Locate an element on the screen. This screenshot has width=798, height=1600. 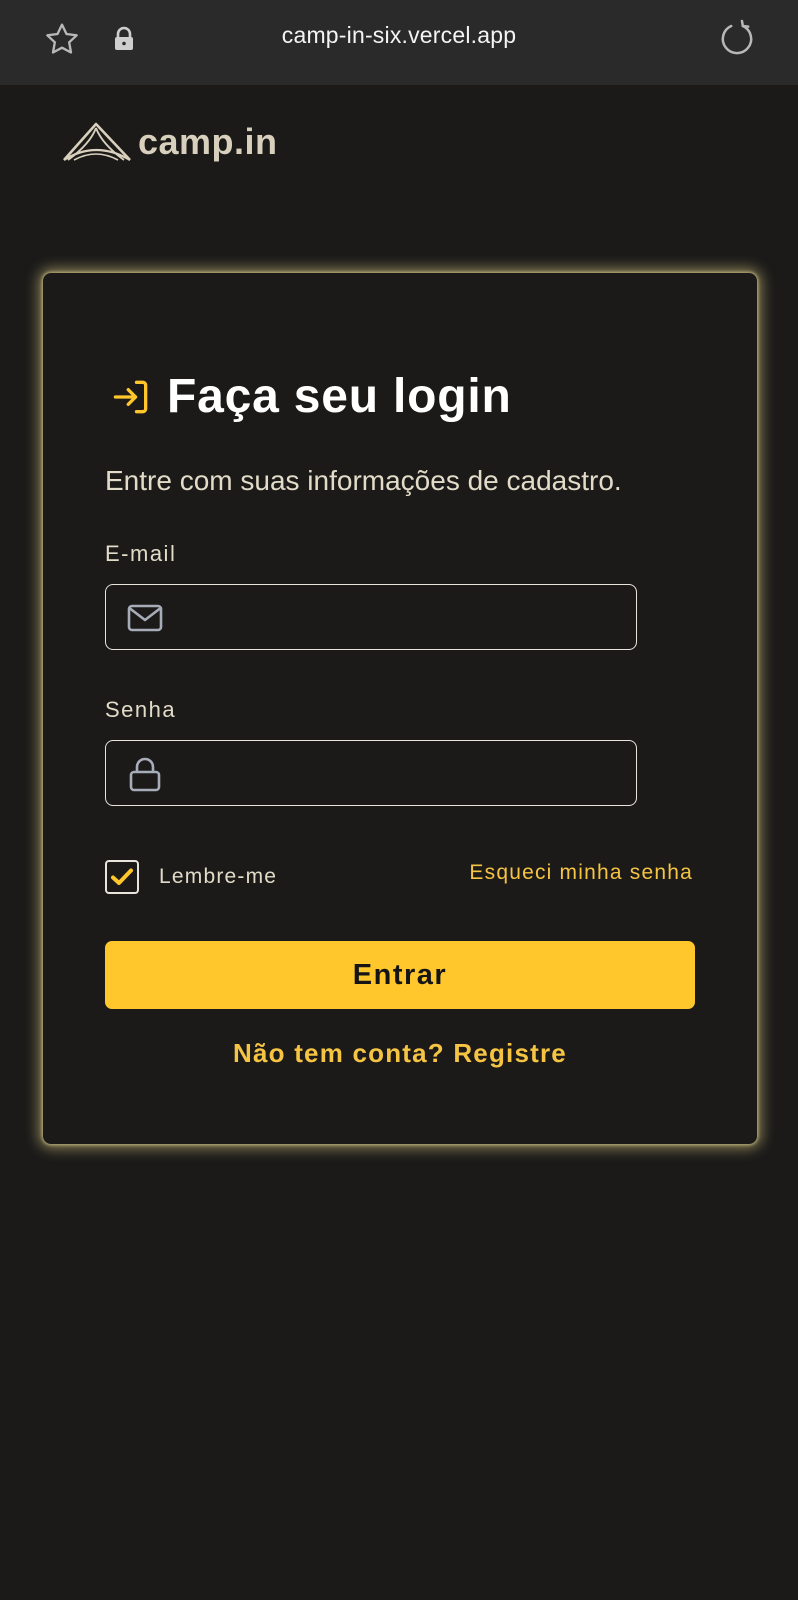
url-text: camp-in-six.vercel.app is located at coordinates (399, 35).